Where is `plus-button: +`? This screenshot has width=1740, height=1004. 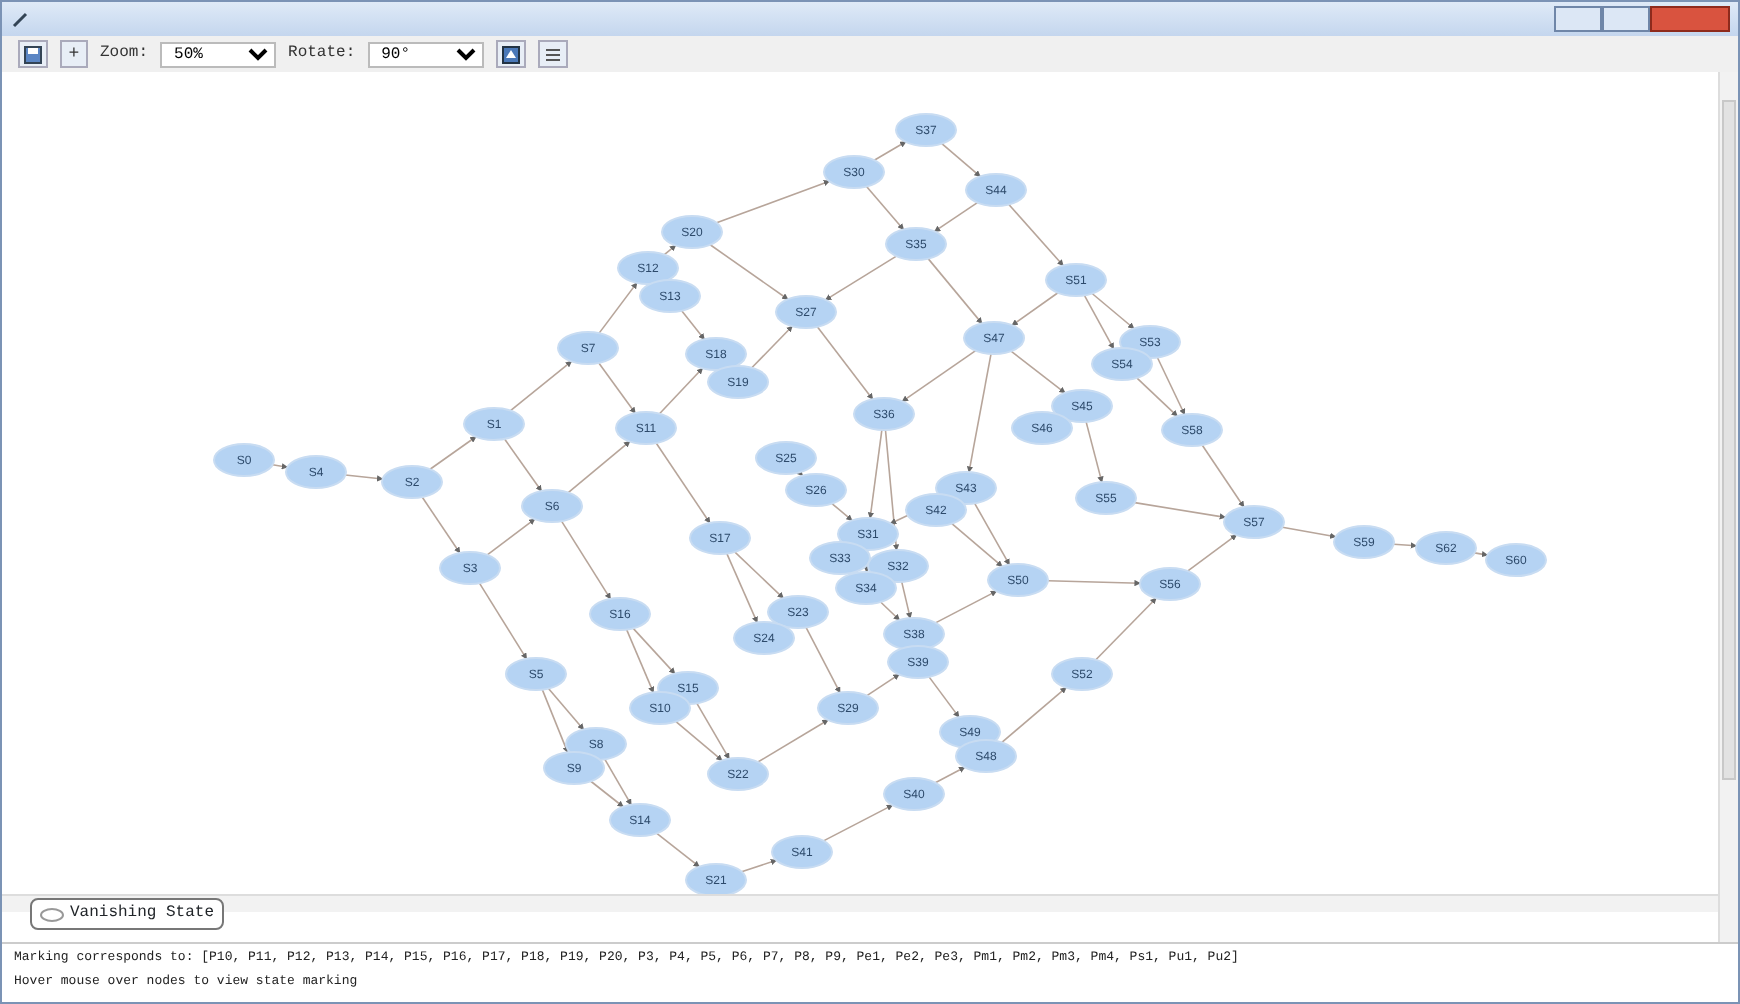 plus-button: + is located at coordinates (74, 54).